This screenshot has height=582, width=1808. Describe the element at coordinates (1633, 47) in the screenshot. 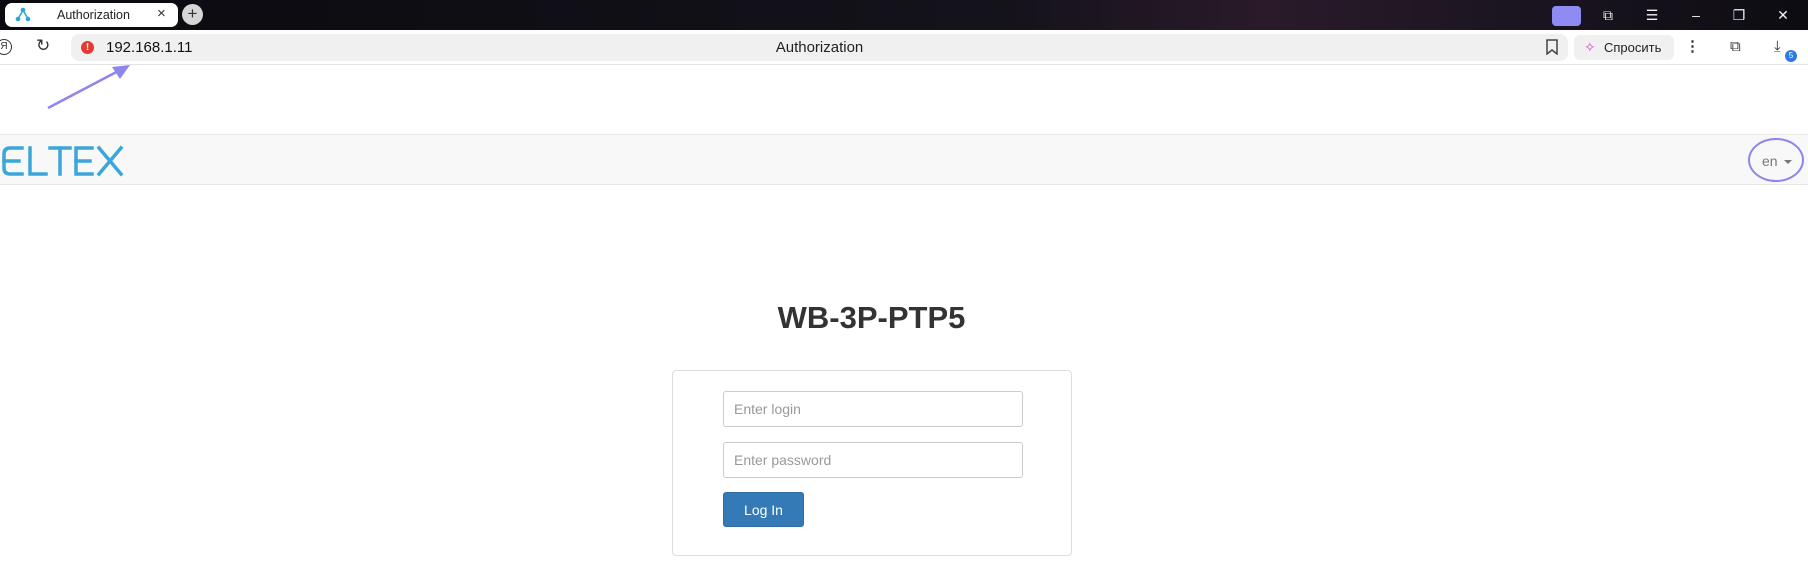

I see `ask-button-label: Спросить` at that location.